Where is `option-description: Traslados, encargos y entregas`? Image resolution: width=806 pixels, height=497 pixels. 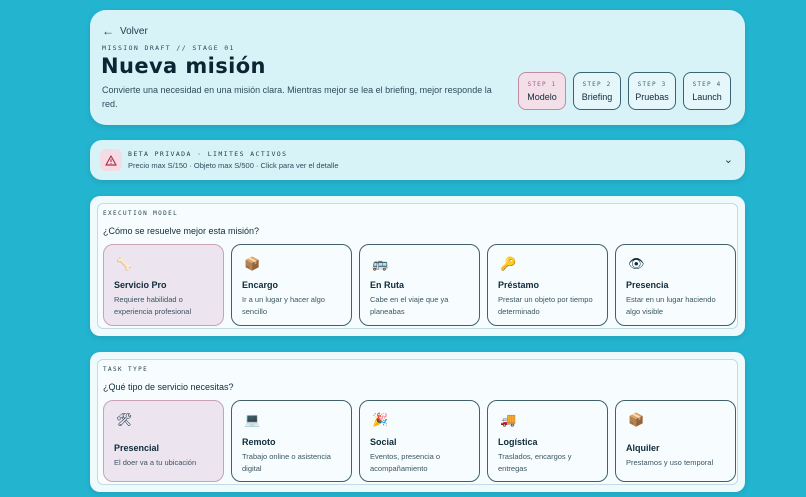
option-description: Traslados, encargos y entregas is located at coordinates (535, 462).